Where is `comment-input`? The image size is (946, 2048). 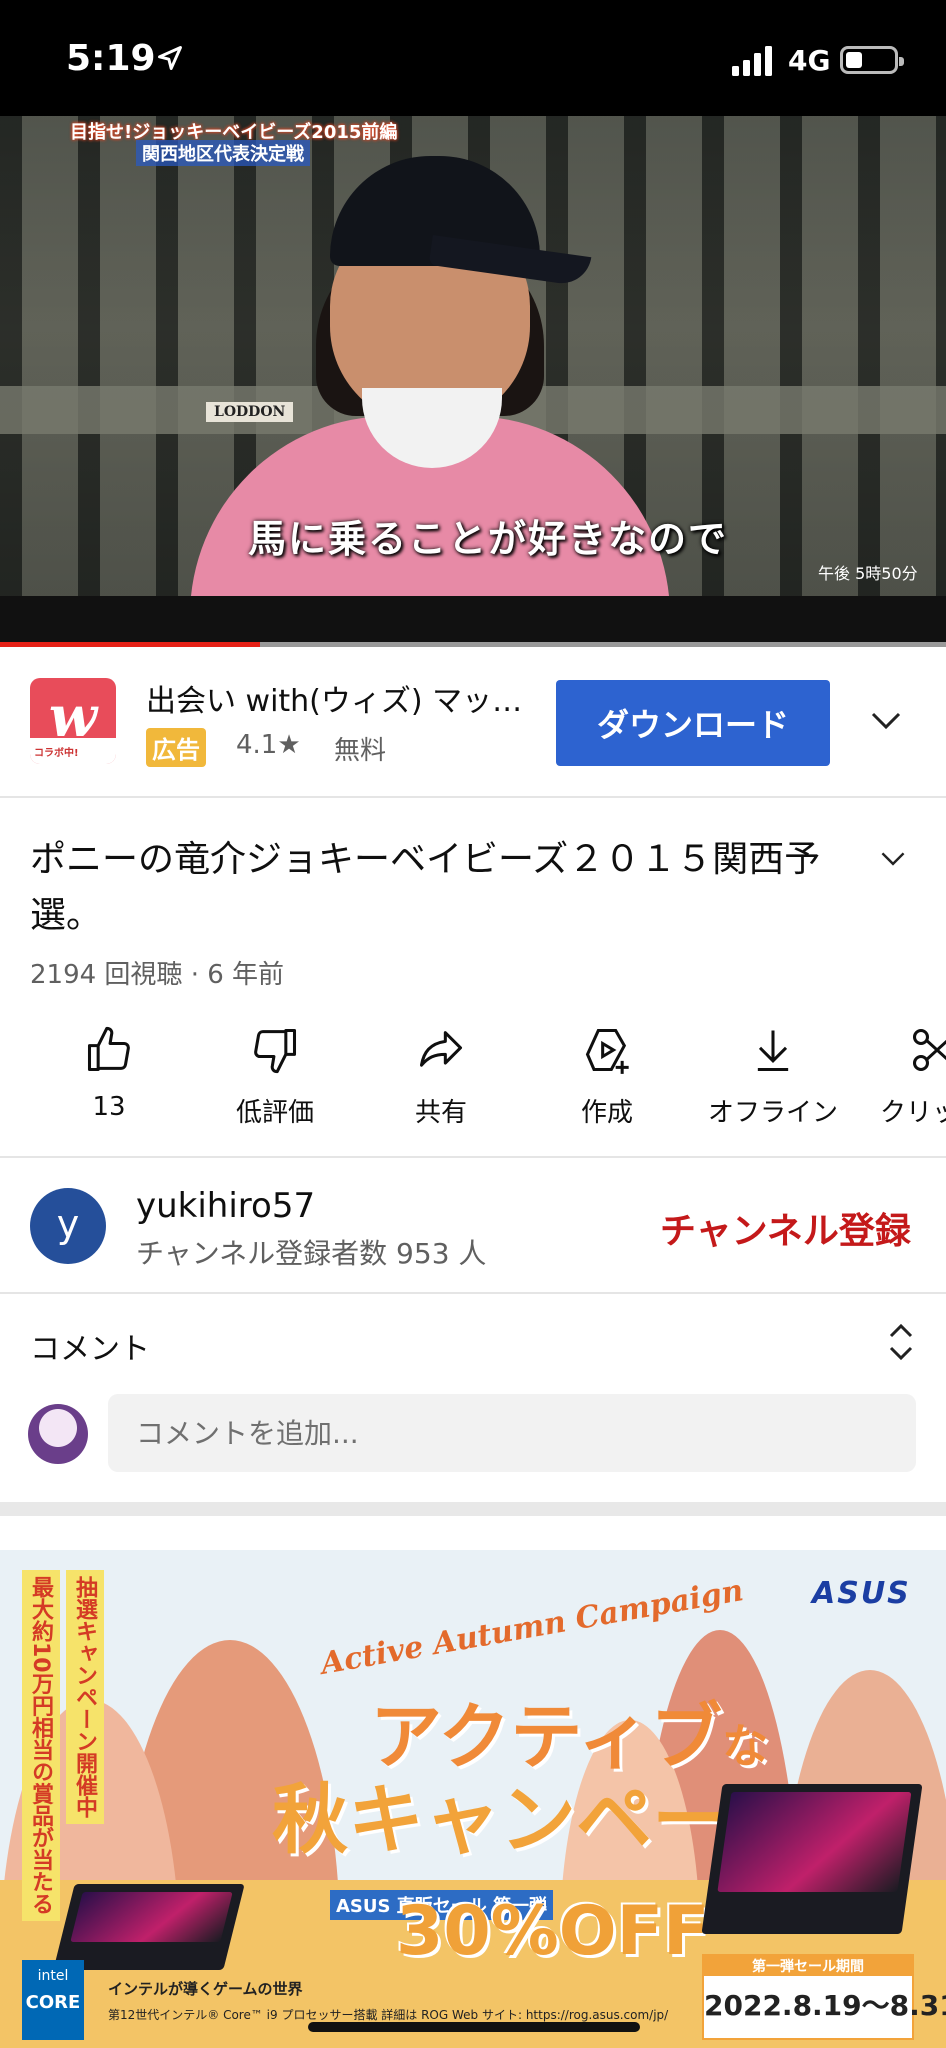
comment-input is located at coordinates (512, 1433).